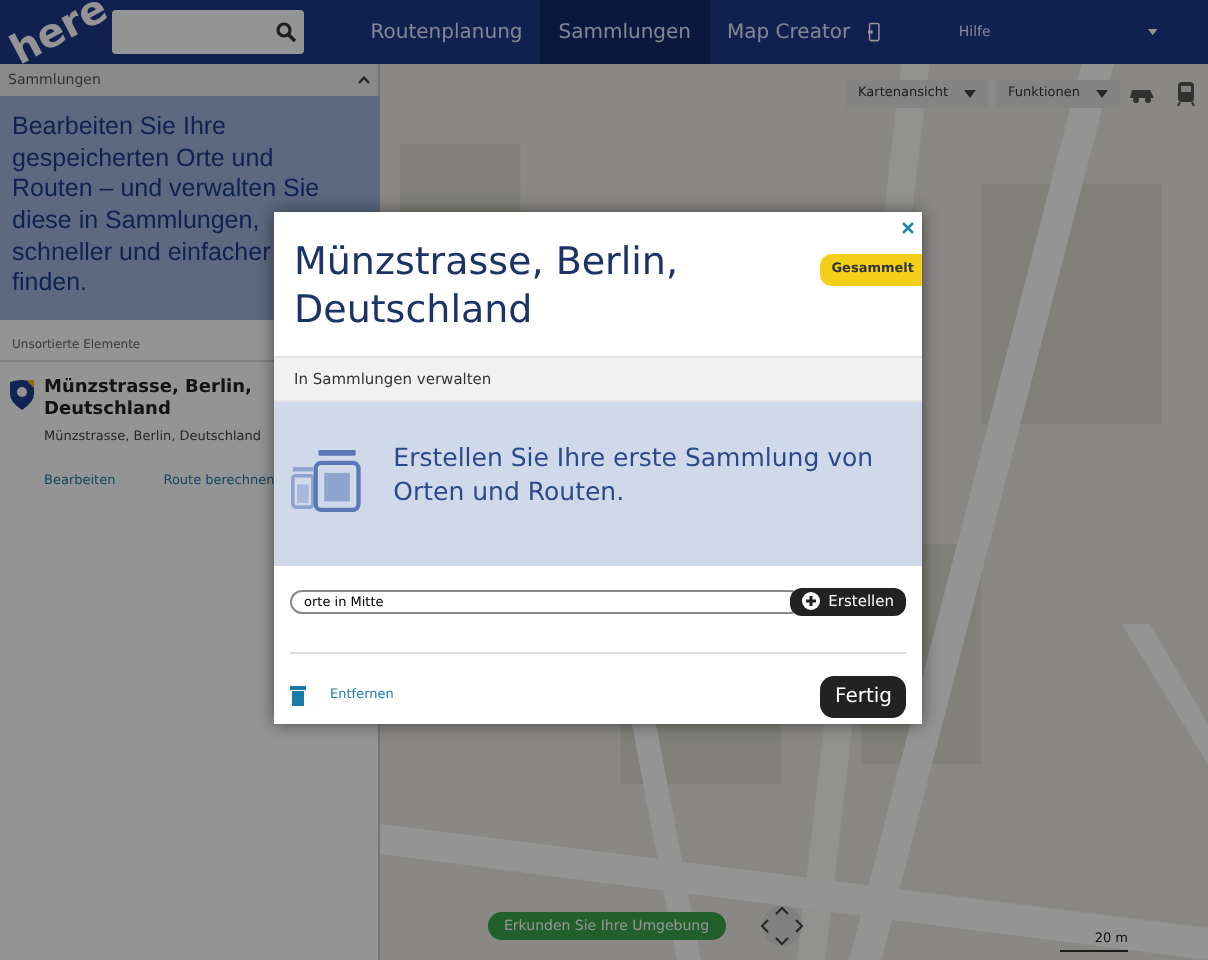 This screenshot has height=960, width=1208. What do you see at coordinates (298, 696) in the screenshot?
I see `trash-icon` at bounding box center [298, 696].